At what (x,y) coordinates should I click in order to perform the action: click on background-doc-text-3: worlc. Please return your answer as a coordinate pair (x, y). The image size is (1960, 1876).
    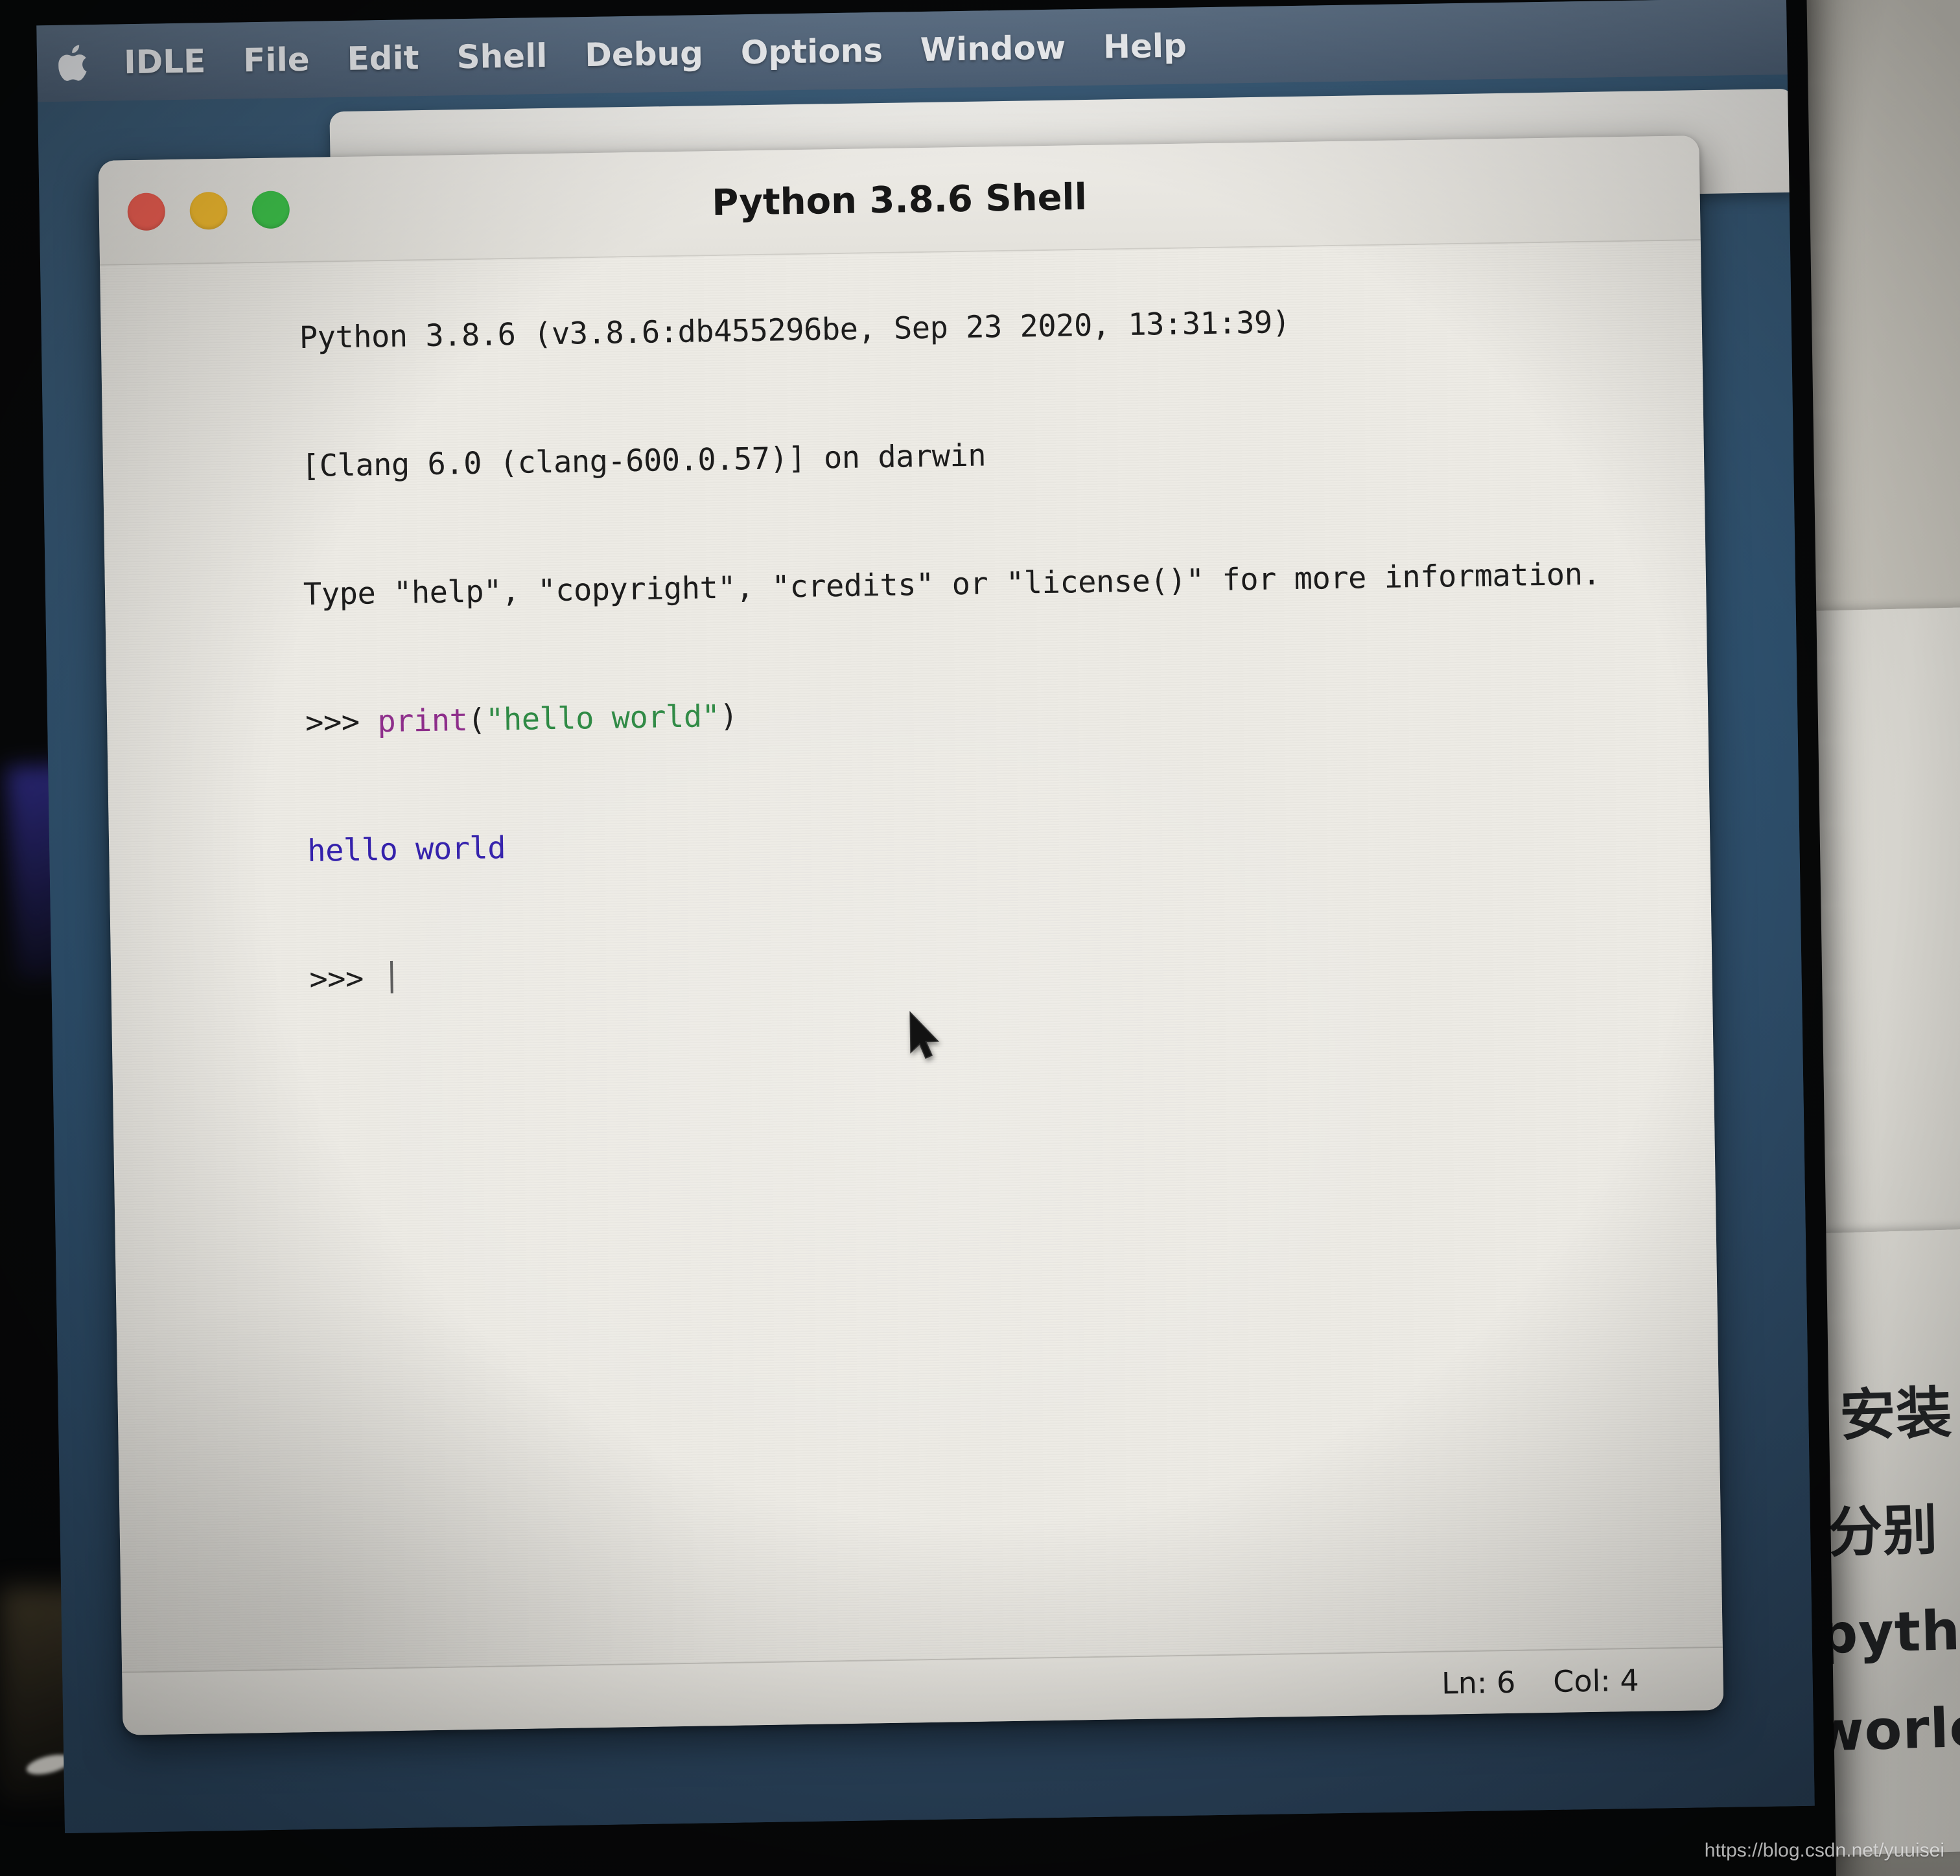
    Looking at the image, I should click on (1886, 1729).